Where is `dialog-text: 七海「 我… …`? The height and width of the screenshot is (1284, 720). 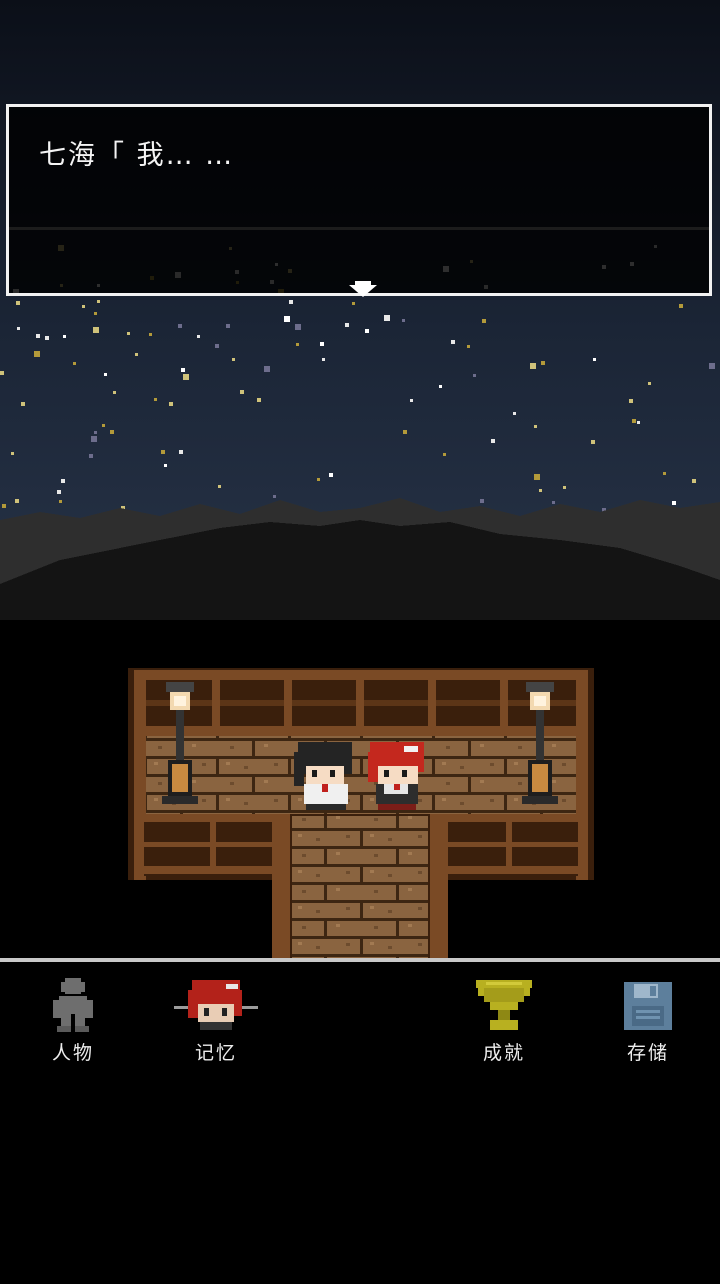
dialog-text: 七海「 我… … is located at coordinates (137, 155).